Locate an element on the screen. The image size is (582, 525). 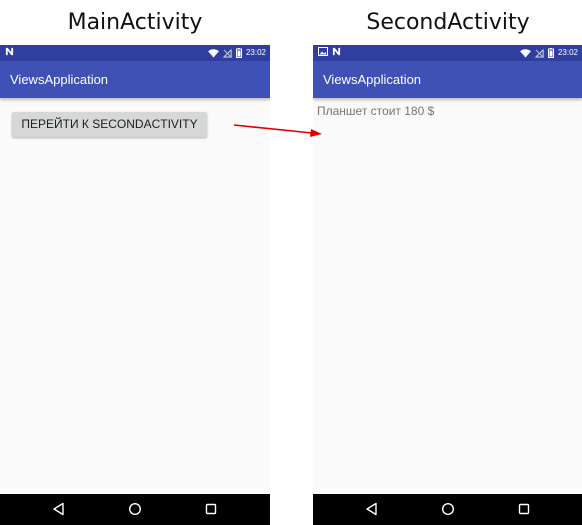
arrow-head is located at coordinates (316, 133).